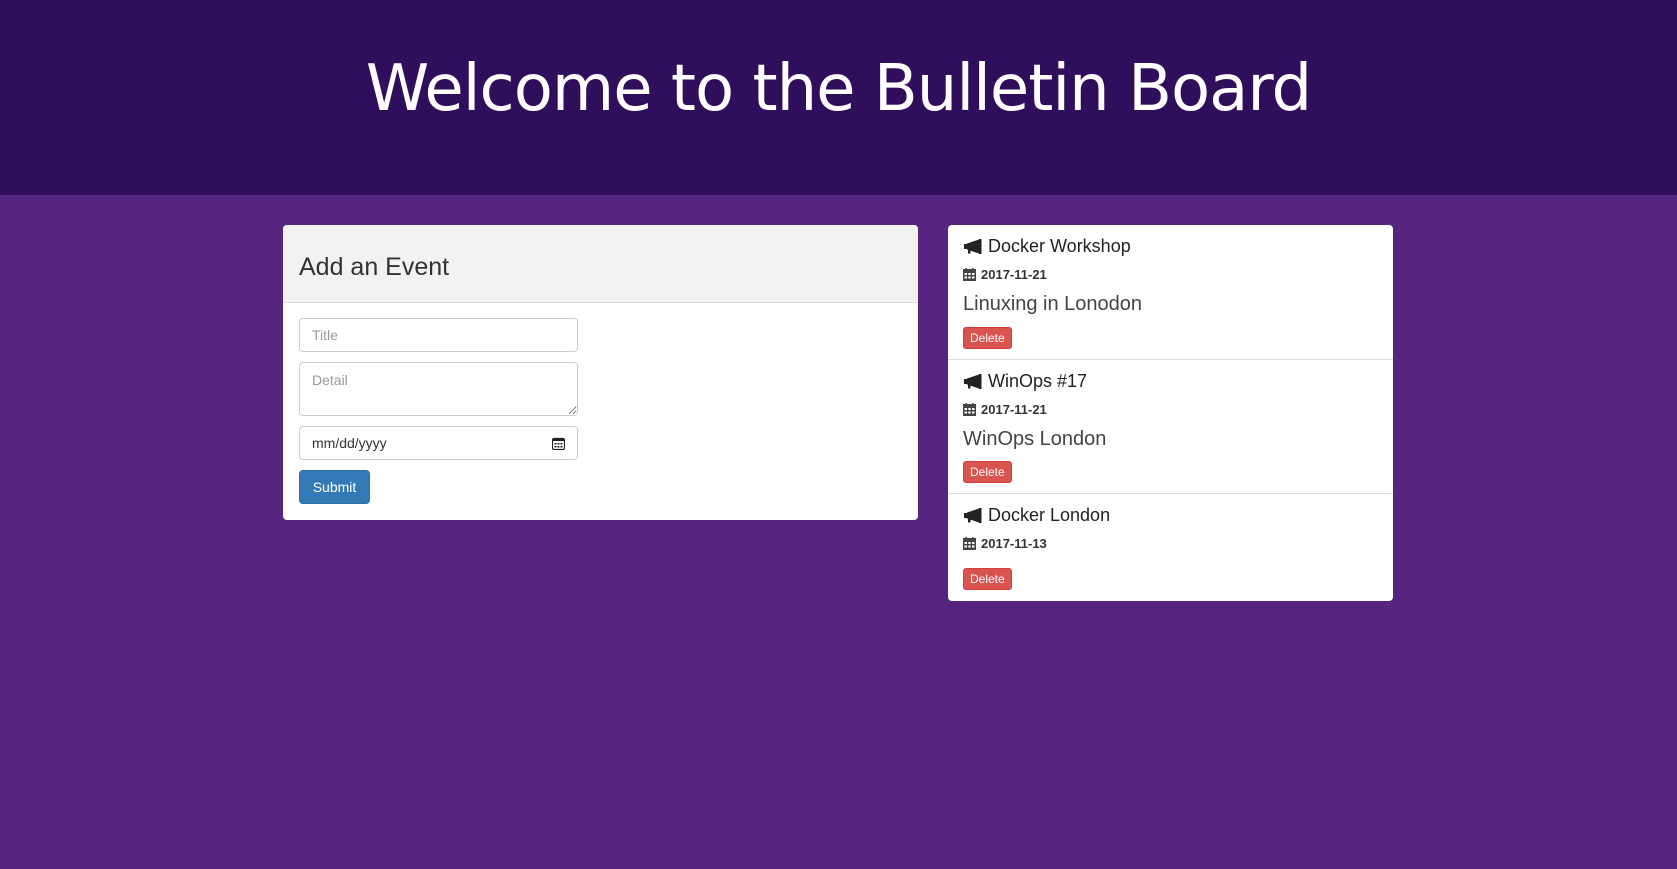 This screenshot has width=1677, height=869. I want to click on add-event-panel-heading: Add an Event, so click(600, 264).